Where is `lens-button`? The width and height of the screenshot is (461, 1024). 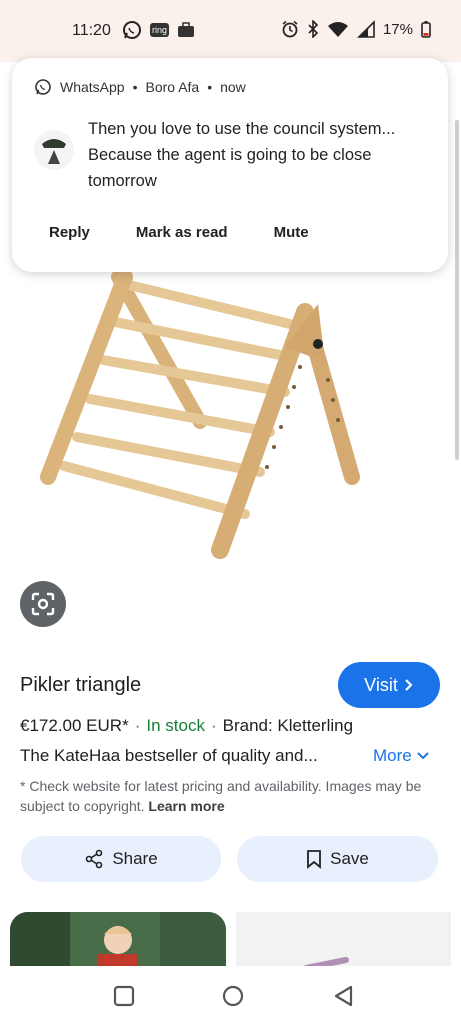 lens-button is located at coordinates (43, 604).